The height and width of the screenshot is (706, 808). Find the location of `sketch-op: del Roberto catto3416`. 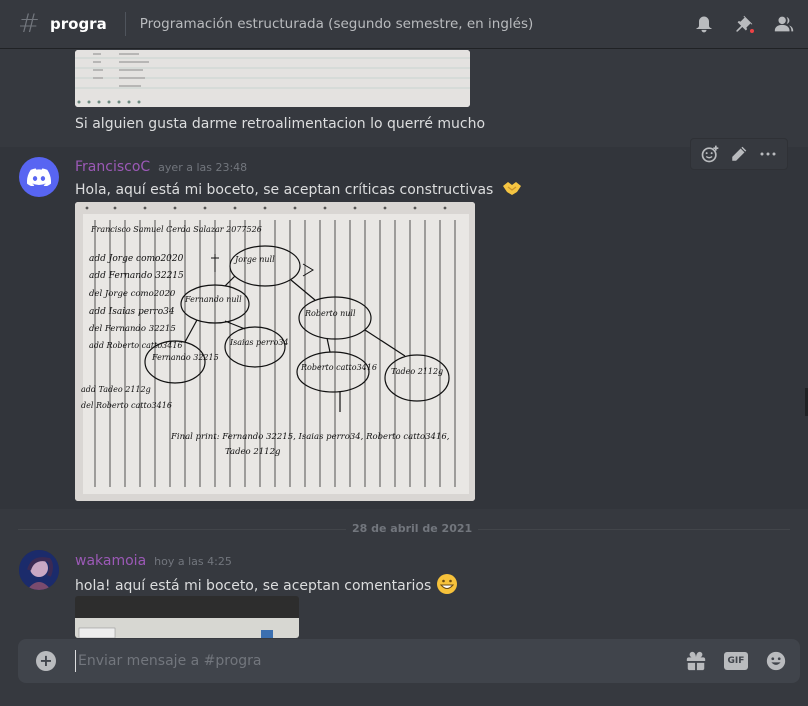

sketch-op: del Roberto catto3416 is located at coordinates (126, 405).